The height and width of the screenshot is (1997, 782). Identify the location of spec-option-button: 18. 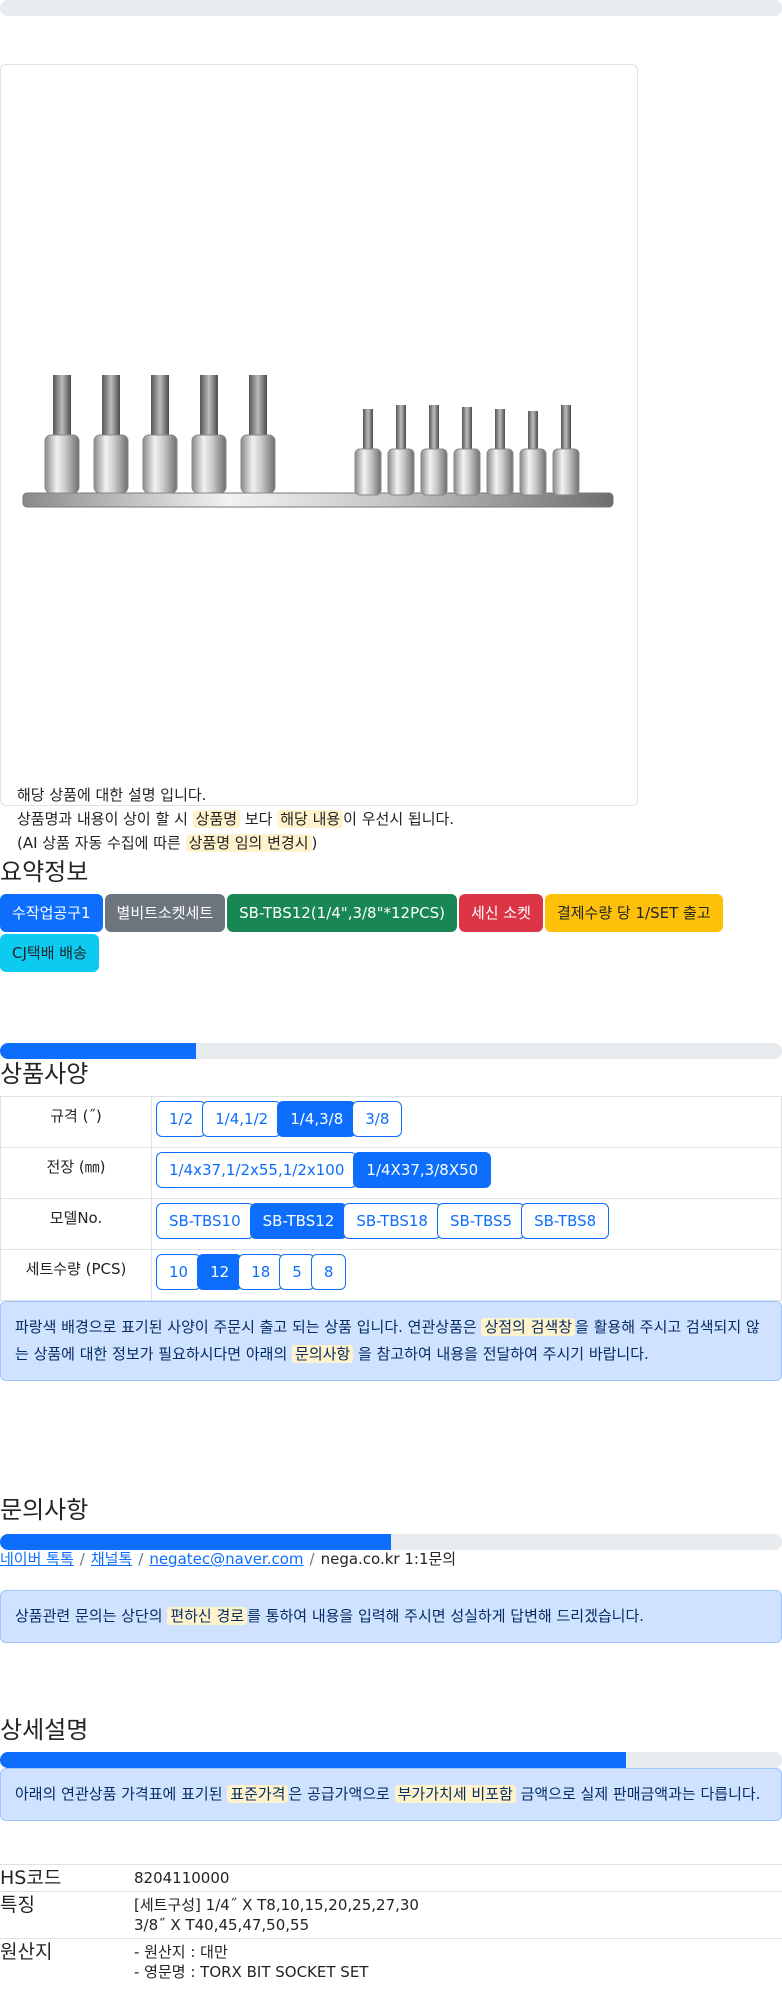
(261, 1272).